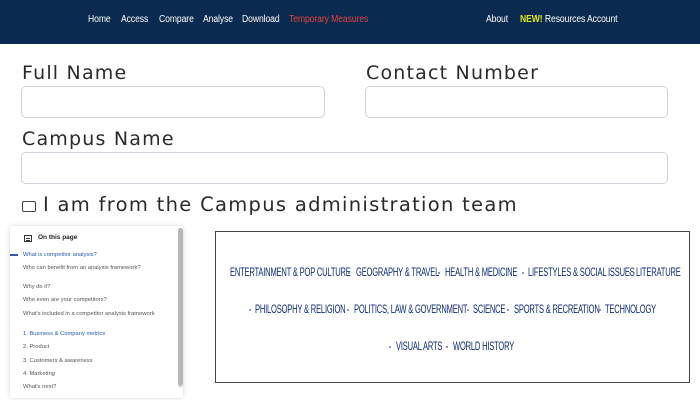  I want to click on category-link: ENTERTAINMENT & POP CULTURE, so click(290, 272).